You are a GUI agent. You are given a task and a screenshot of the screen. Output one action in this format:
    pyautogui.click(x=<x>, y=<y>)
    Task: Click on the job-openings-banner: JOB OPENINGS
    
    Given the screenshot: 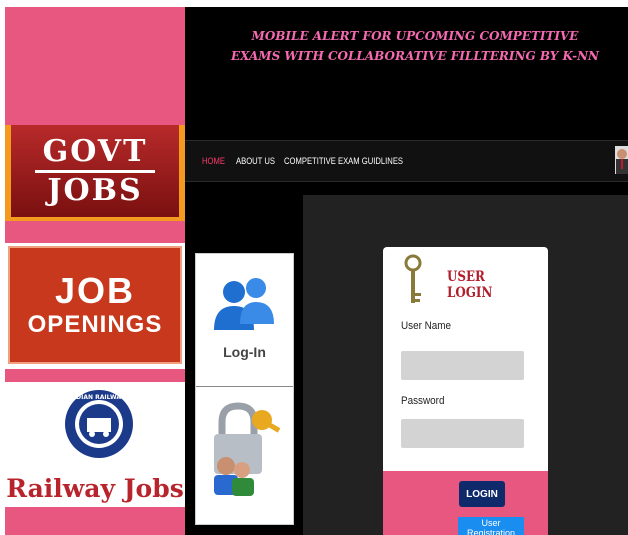 What is the action you would take?
    pyautogui.click(x=95, y=306)
    